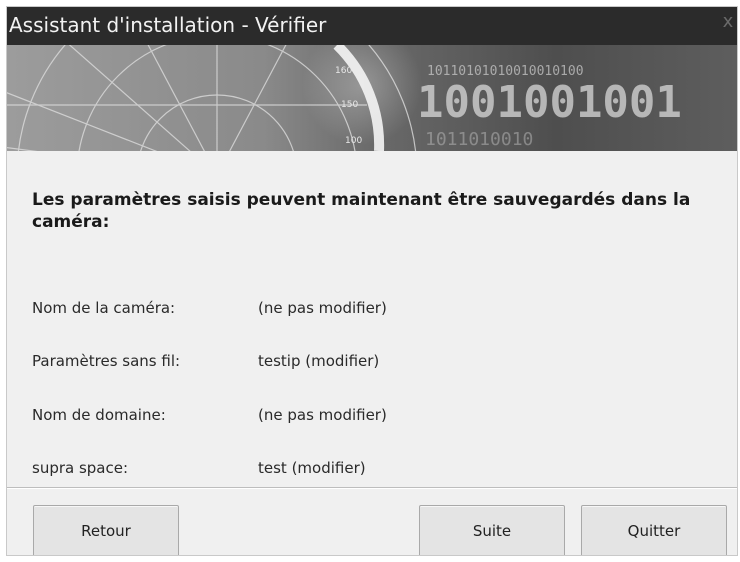 This screenshot has width=740, height=562. Describe the element at coordinates (349, 105) in the screenshot. I see `dial-mark-2: 150` at that location.